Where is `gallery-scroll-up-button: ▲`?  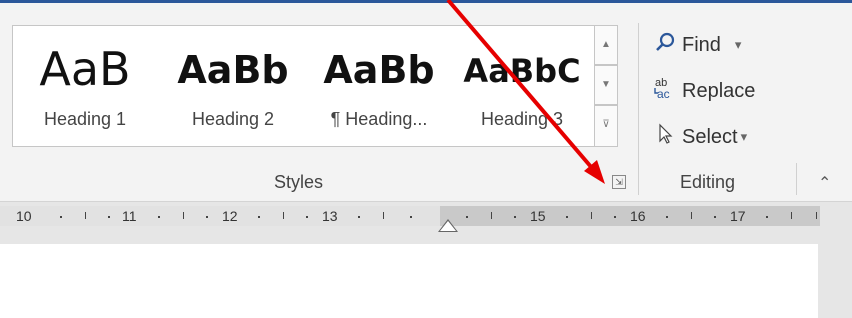
gallery-scroll-up-button: ▲ is located at coordinates (606, 45).